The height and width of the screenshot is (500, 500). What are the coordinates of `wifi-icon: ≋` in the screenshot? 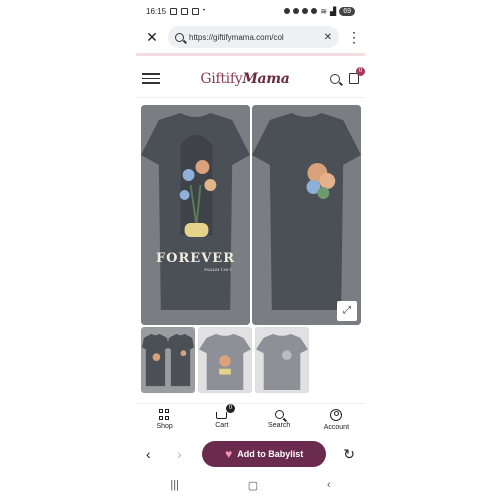 It's located at (324, 11).